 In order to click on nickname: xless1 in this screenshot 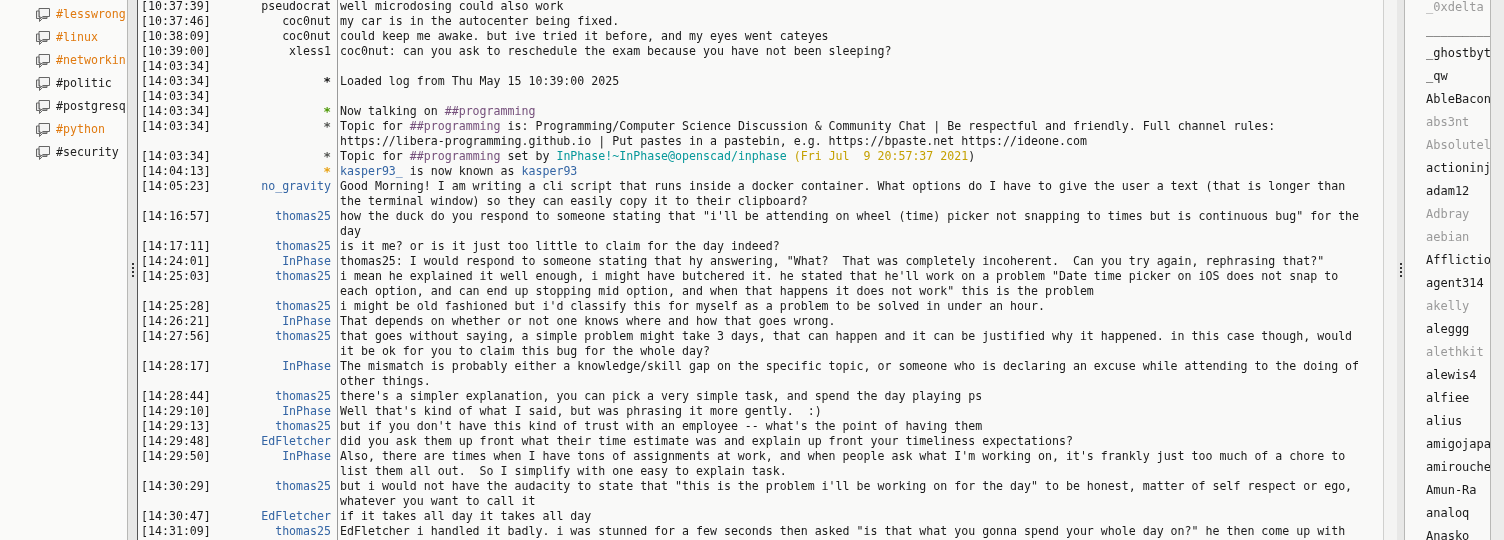, I will do `click(310, 51)`.